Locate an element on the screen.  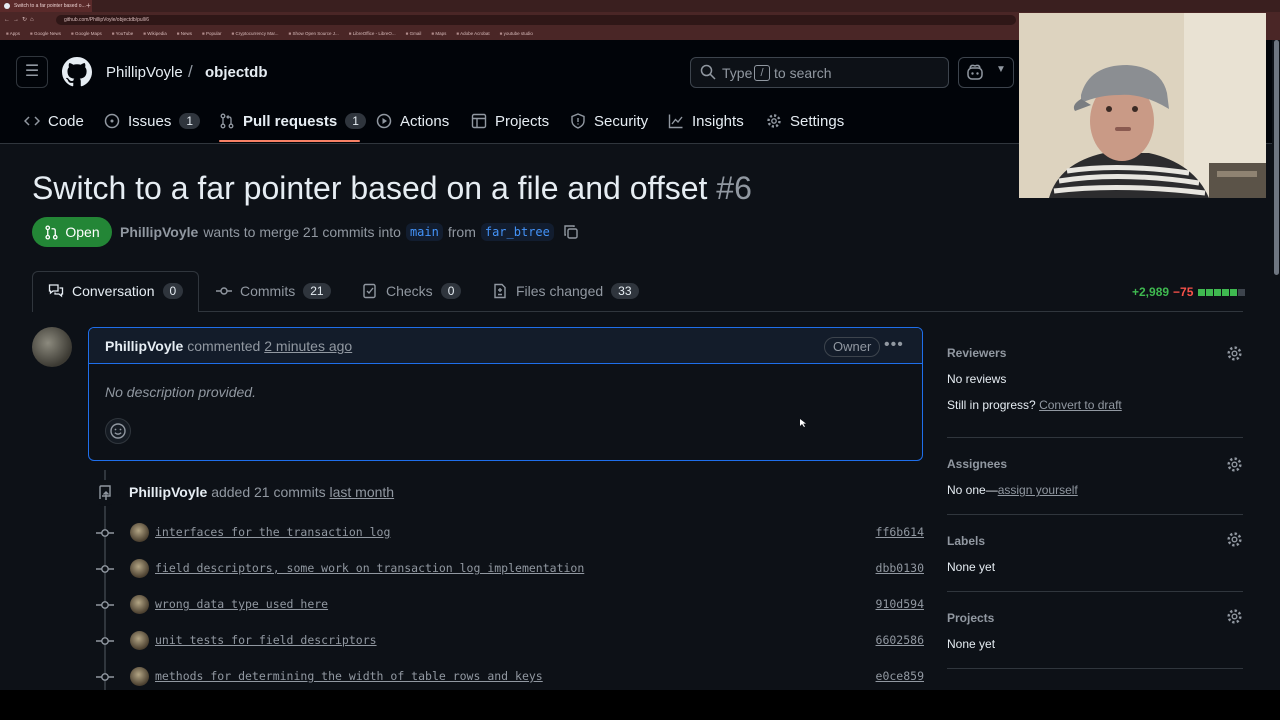
commit-message-link: unit tests for field descriptors is located at coordinates (266, 640).